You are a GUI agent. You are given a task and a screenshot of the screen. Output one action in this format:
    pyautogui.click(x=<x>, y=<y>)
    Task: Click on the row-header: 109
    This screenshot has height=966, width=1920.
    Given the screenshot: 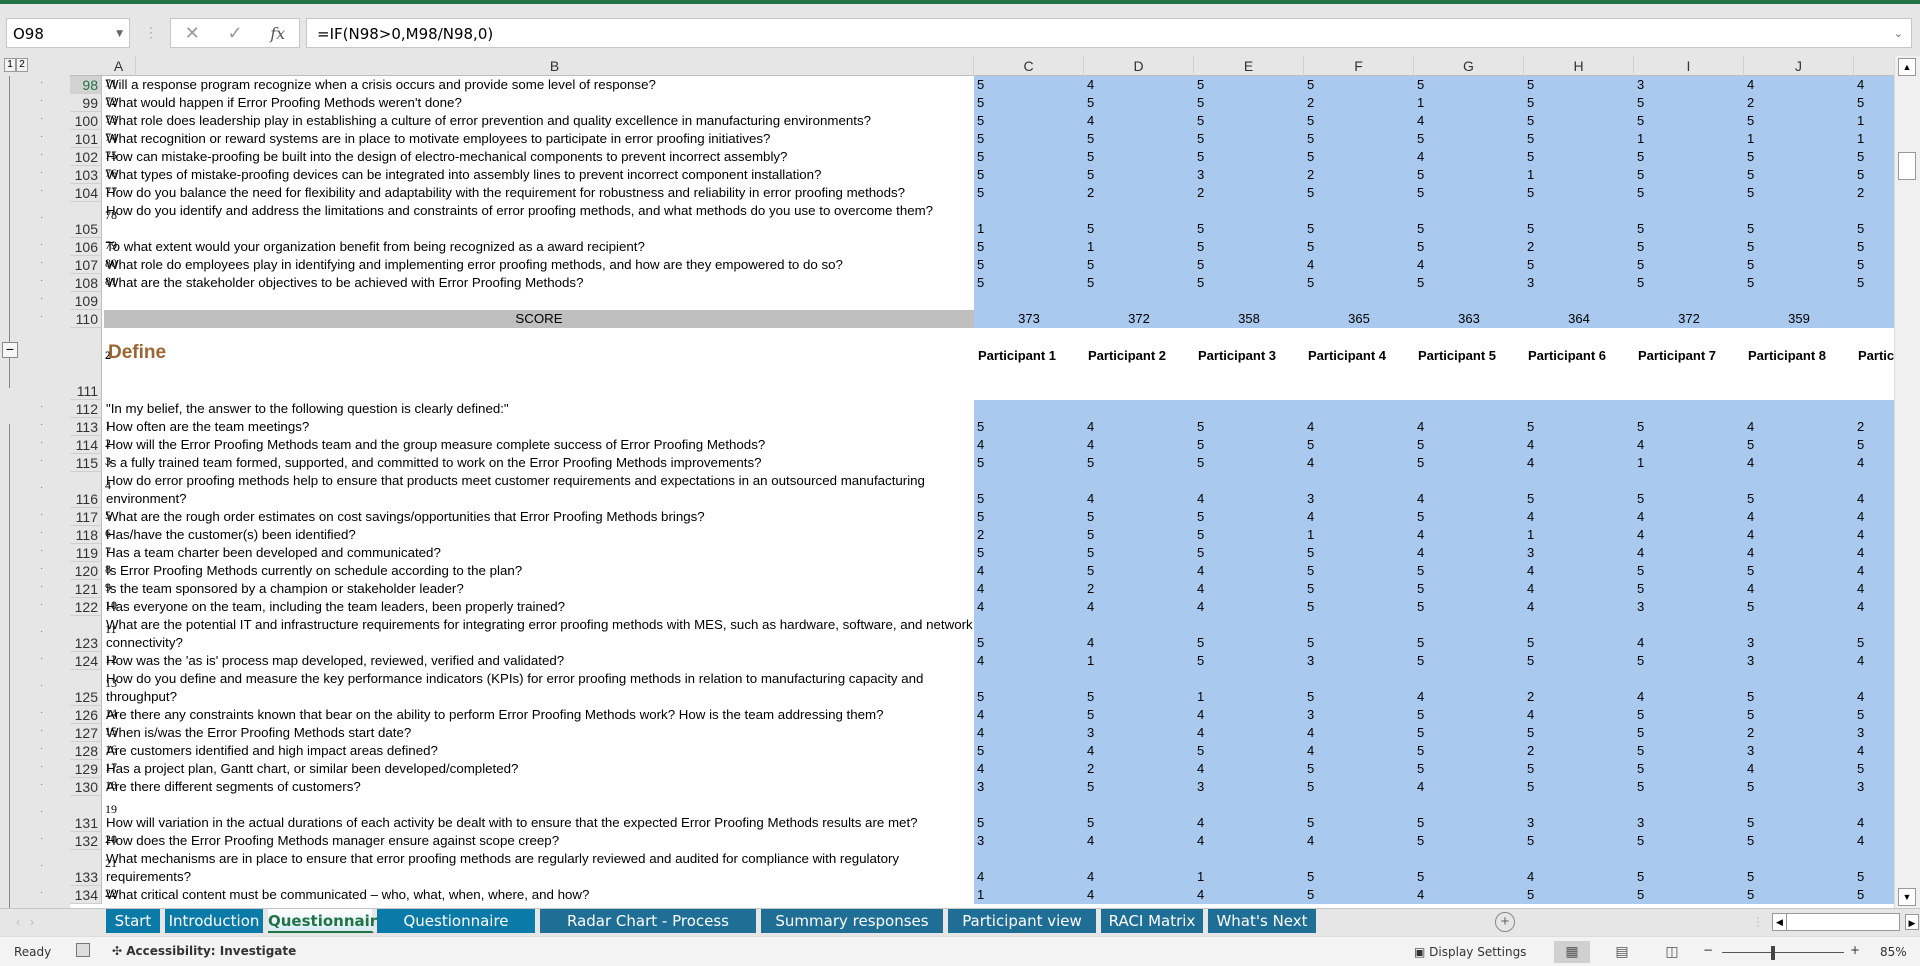 What is the action you would take?
    pyautogui.click(x=86, y=301)
    